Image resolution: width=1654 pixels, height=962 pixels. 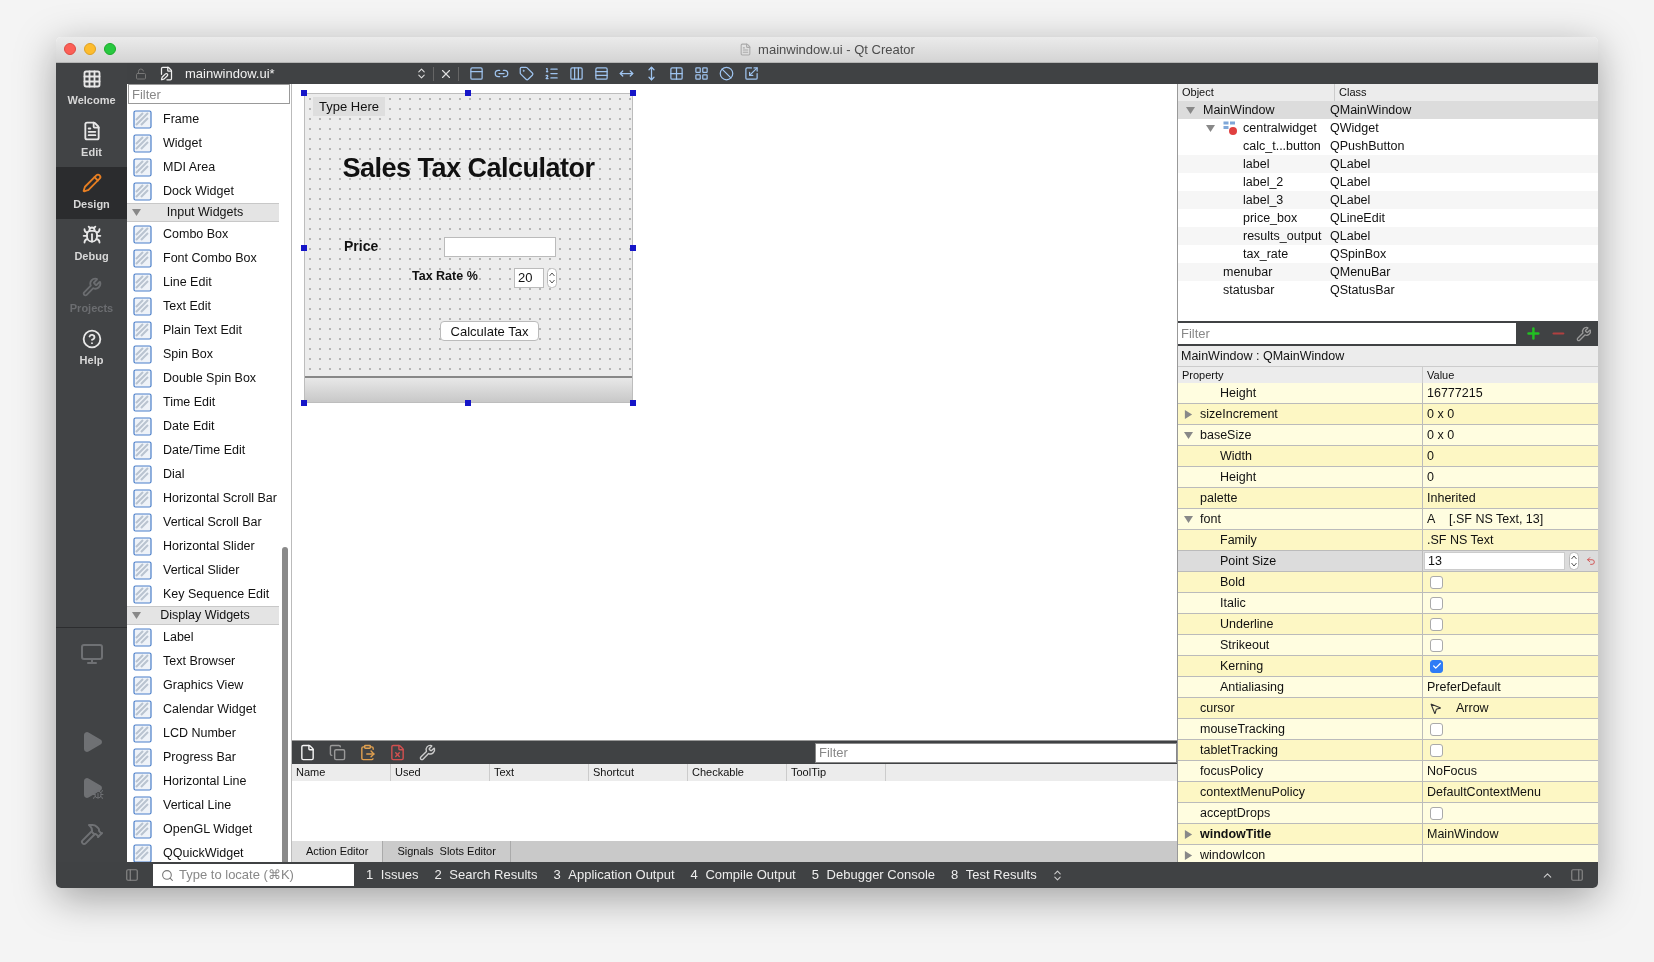 What do you see at coordinates (209, 378) in the screenshot?
I see `widget-item: Double Spin Box` at bounding box center [209, 378].